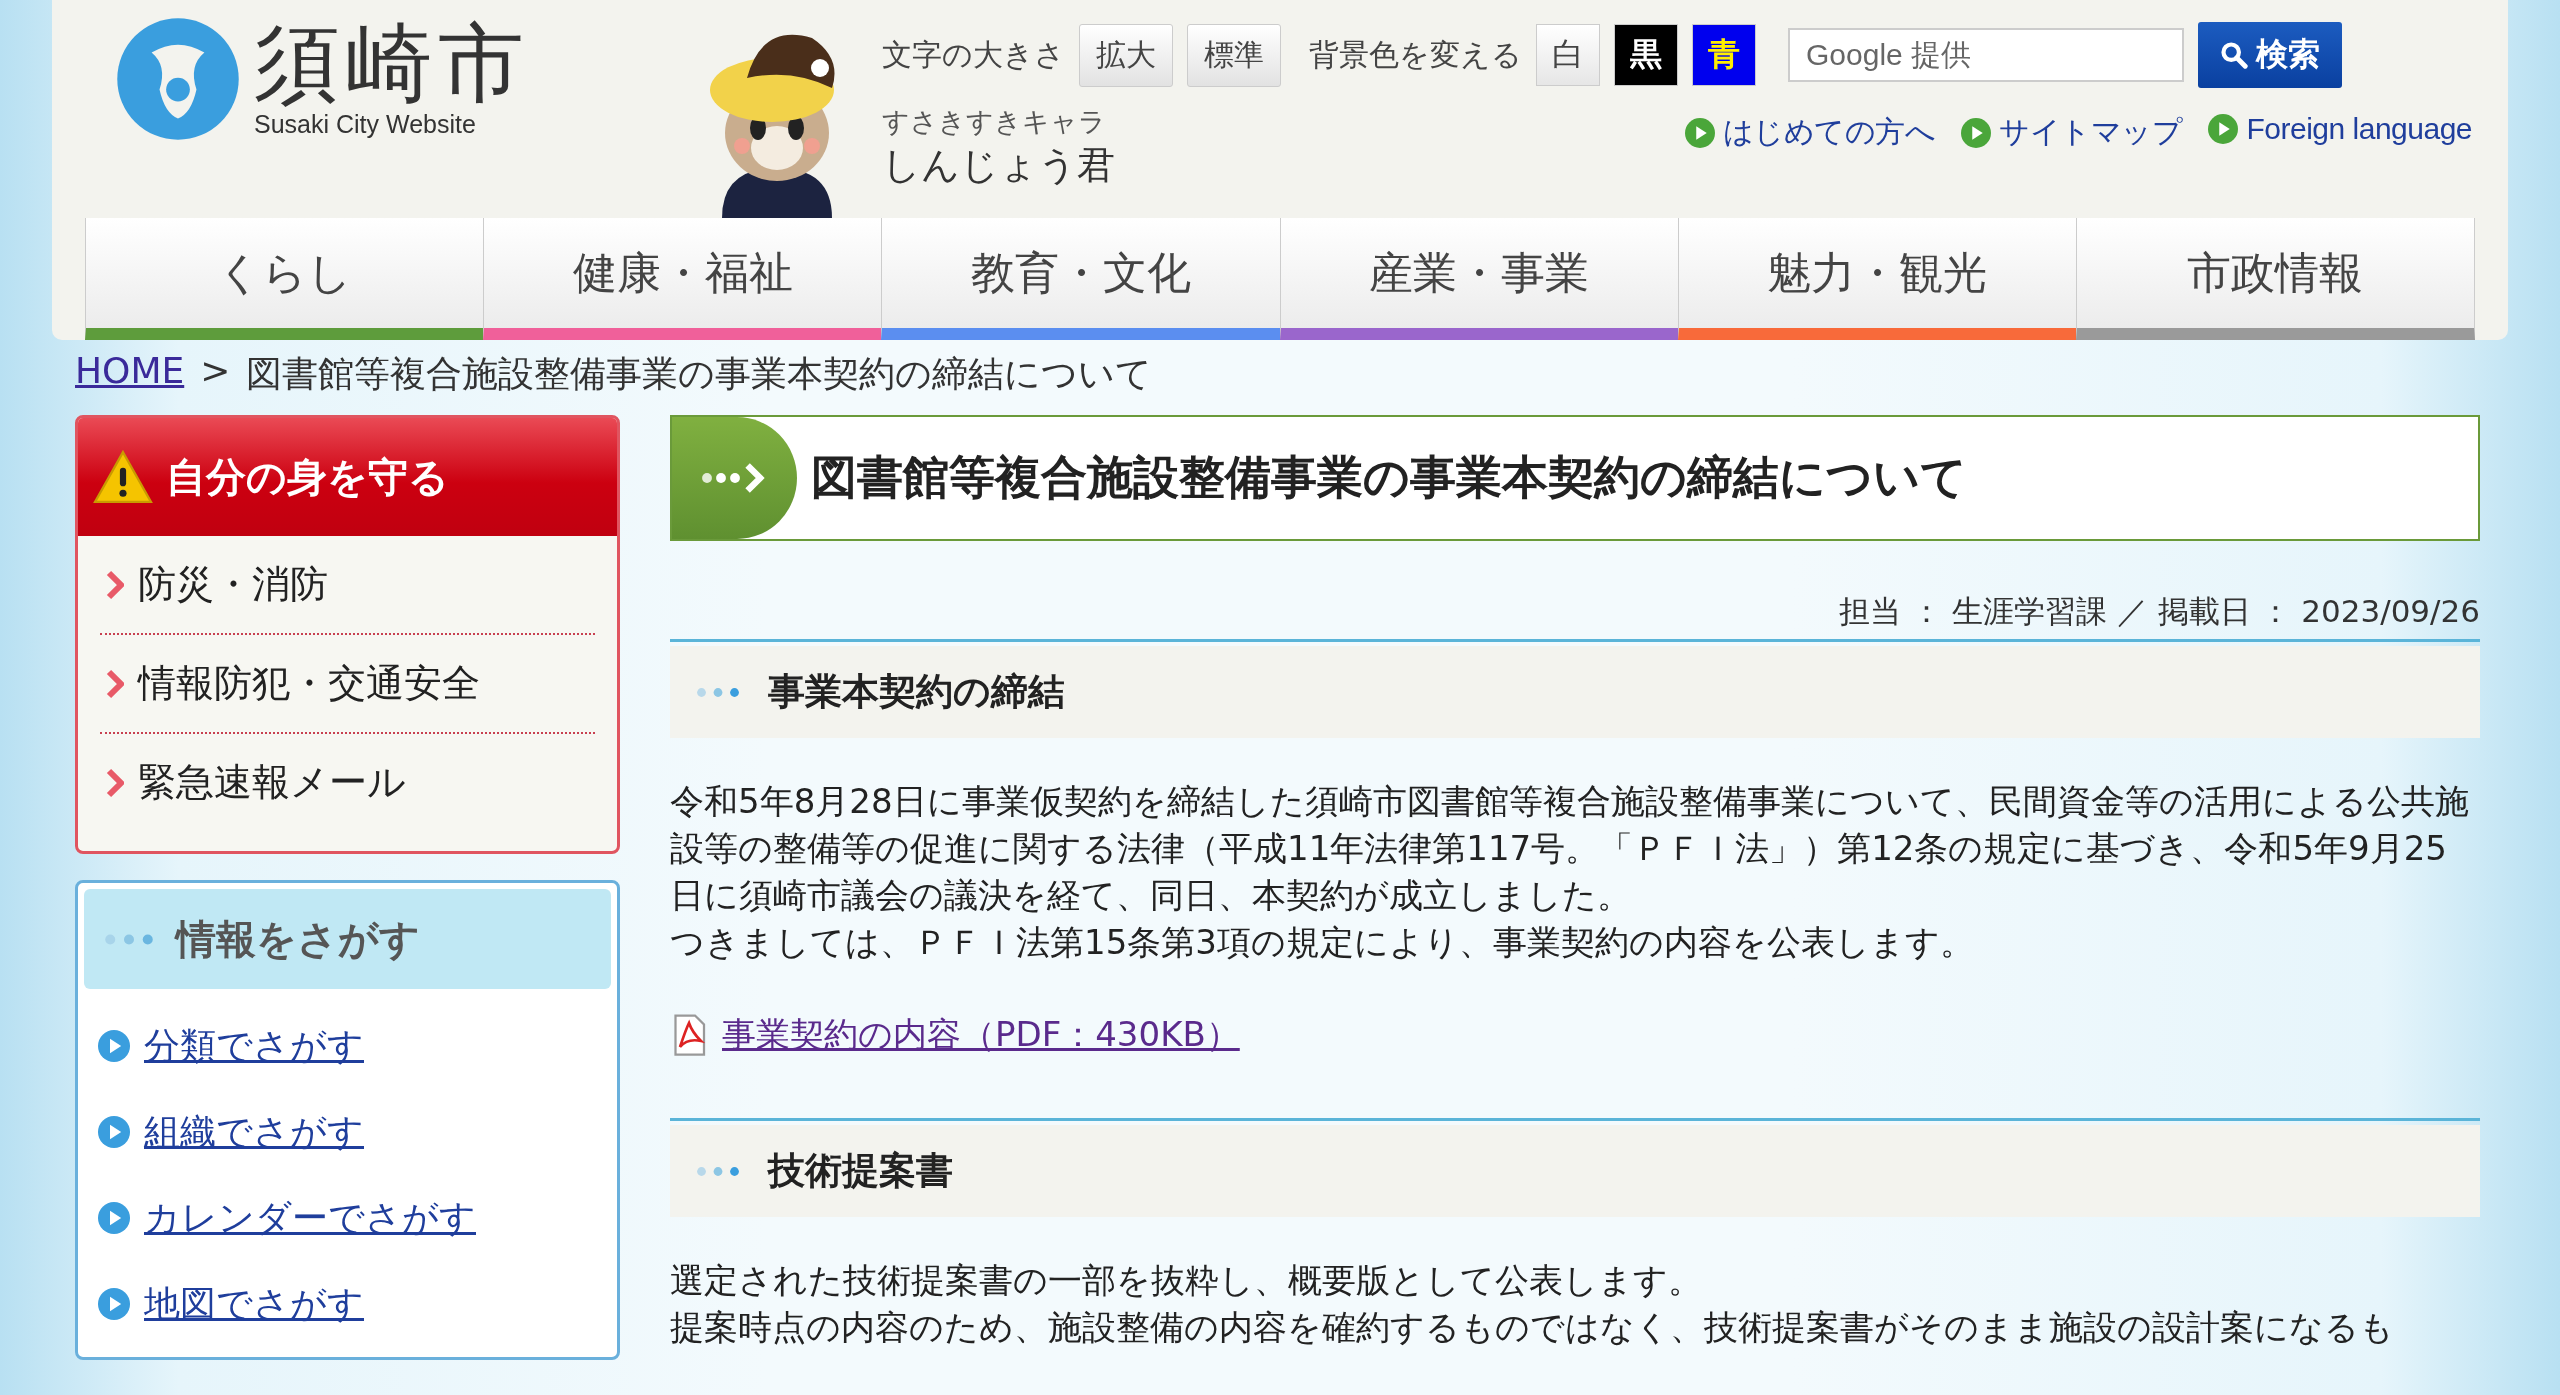  Describe the element at coordinates (1415, 54) in the screenshot. I see `background-color-label: 背景色を変える` at that location.